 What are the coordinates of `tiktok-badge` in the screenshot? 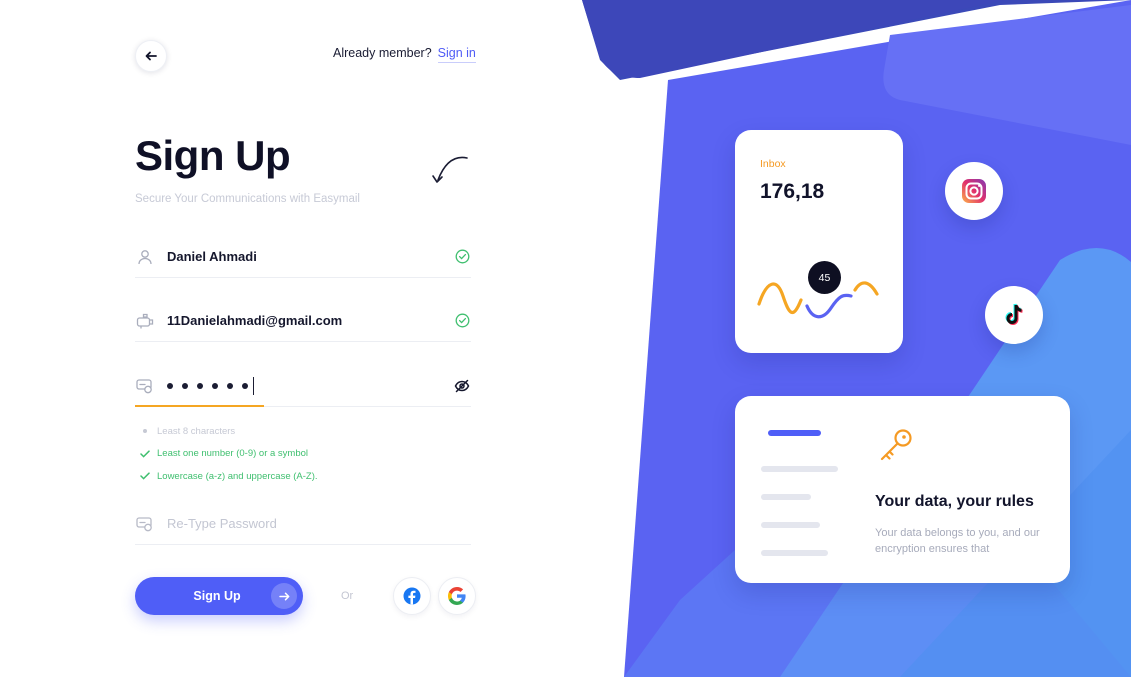 It's located at (1014, 315).